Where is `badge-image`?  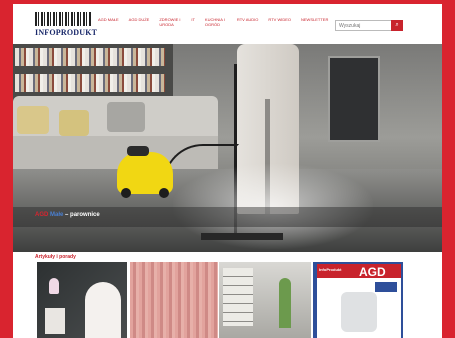
badge-image is located at coordinates (386, 287).